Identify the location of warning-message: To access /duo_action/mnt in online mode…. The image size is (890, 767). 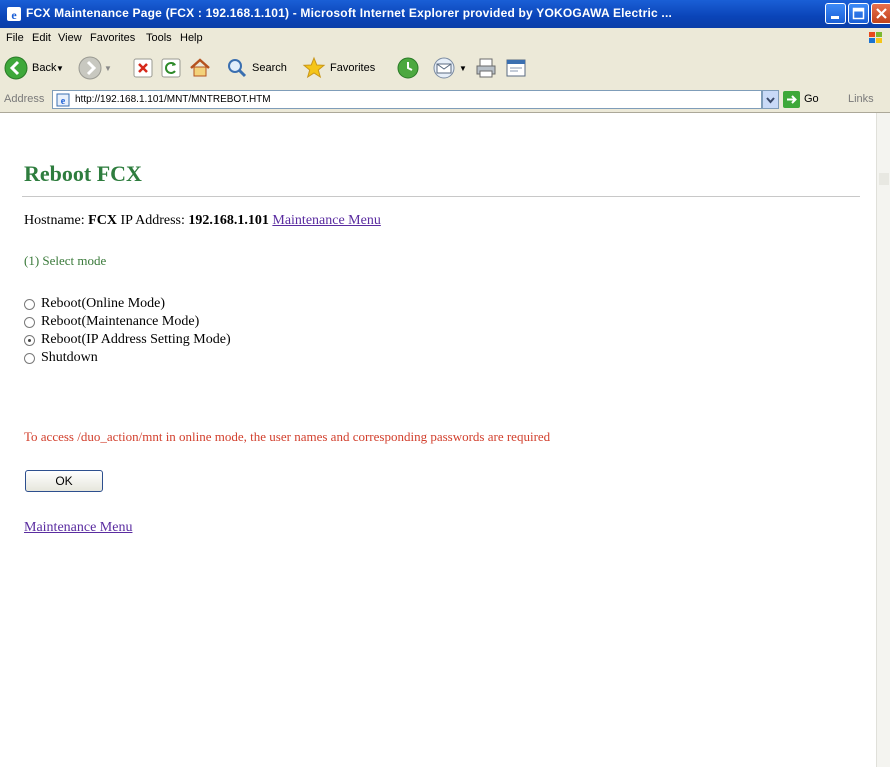
(287, 436).